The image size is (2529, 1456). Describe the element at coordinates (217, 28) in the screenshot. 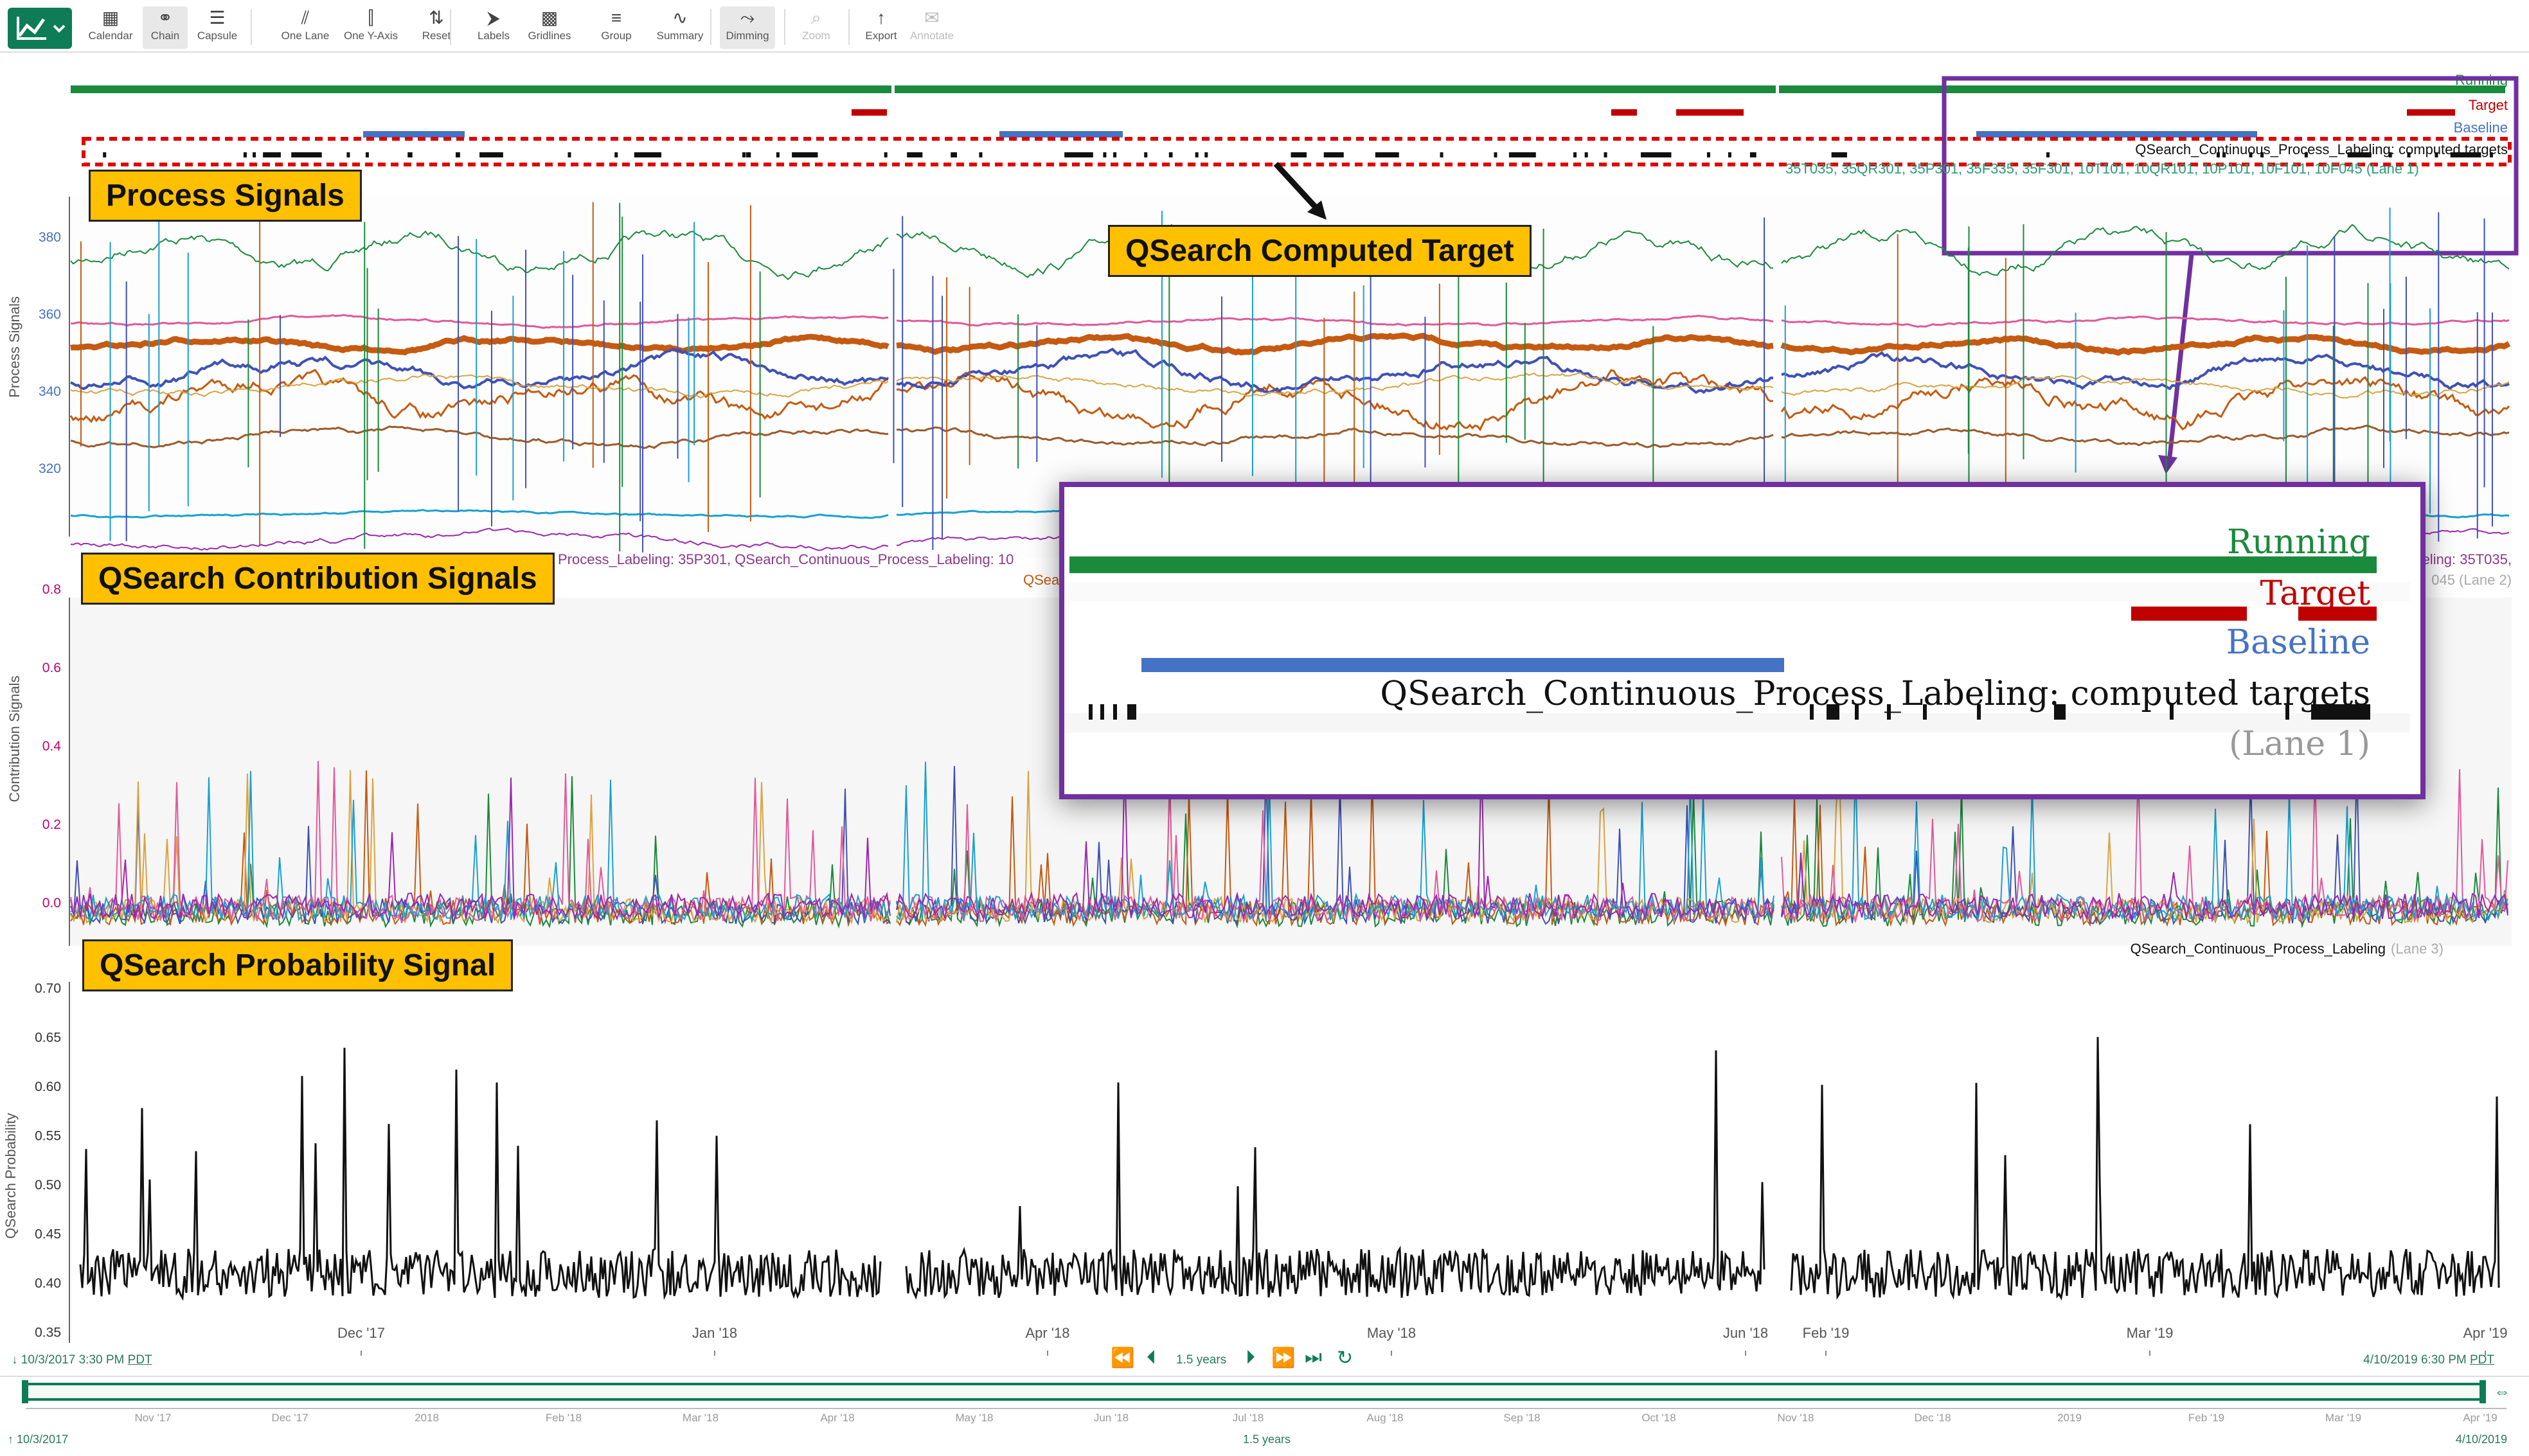

I see `capsule-button: ☰ Capsule` at that location.